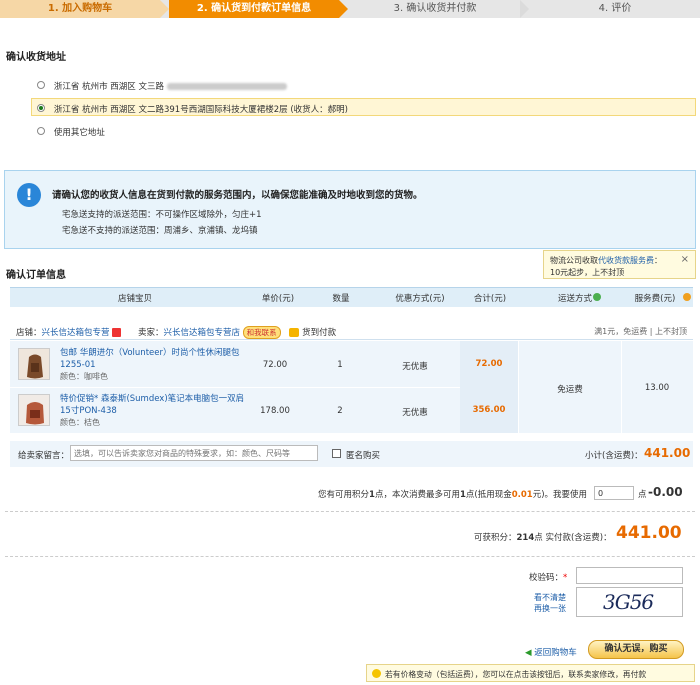 This screenshot has width=700, height=685. I want to click on col-price: 单价(元), so click(278, 299).